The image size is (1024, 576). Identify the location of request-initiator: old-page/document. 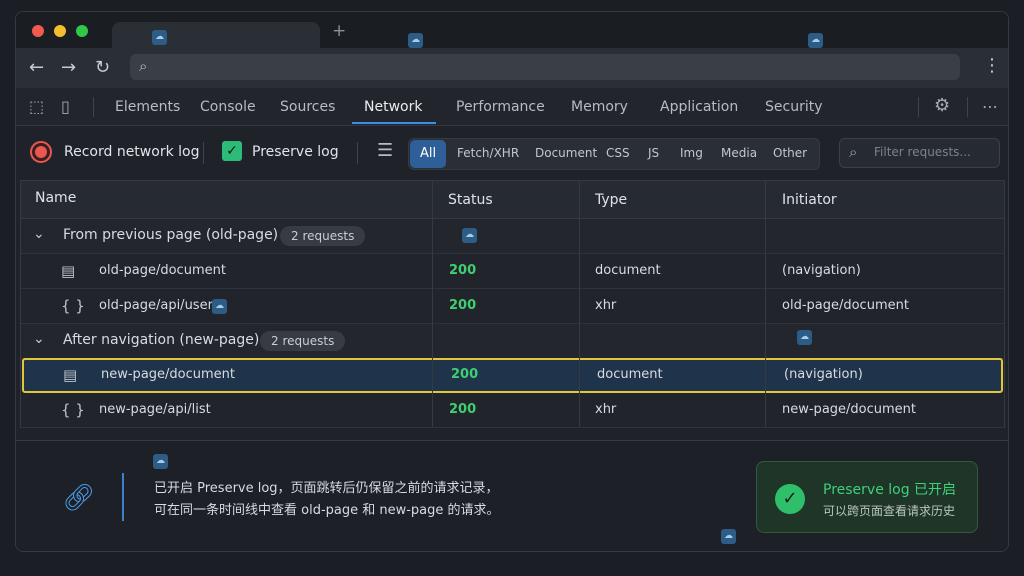
(845, 305).